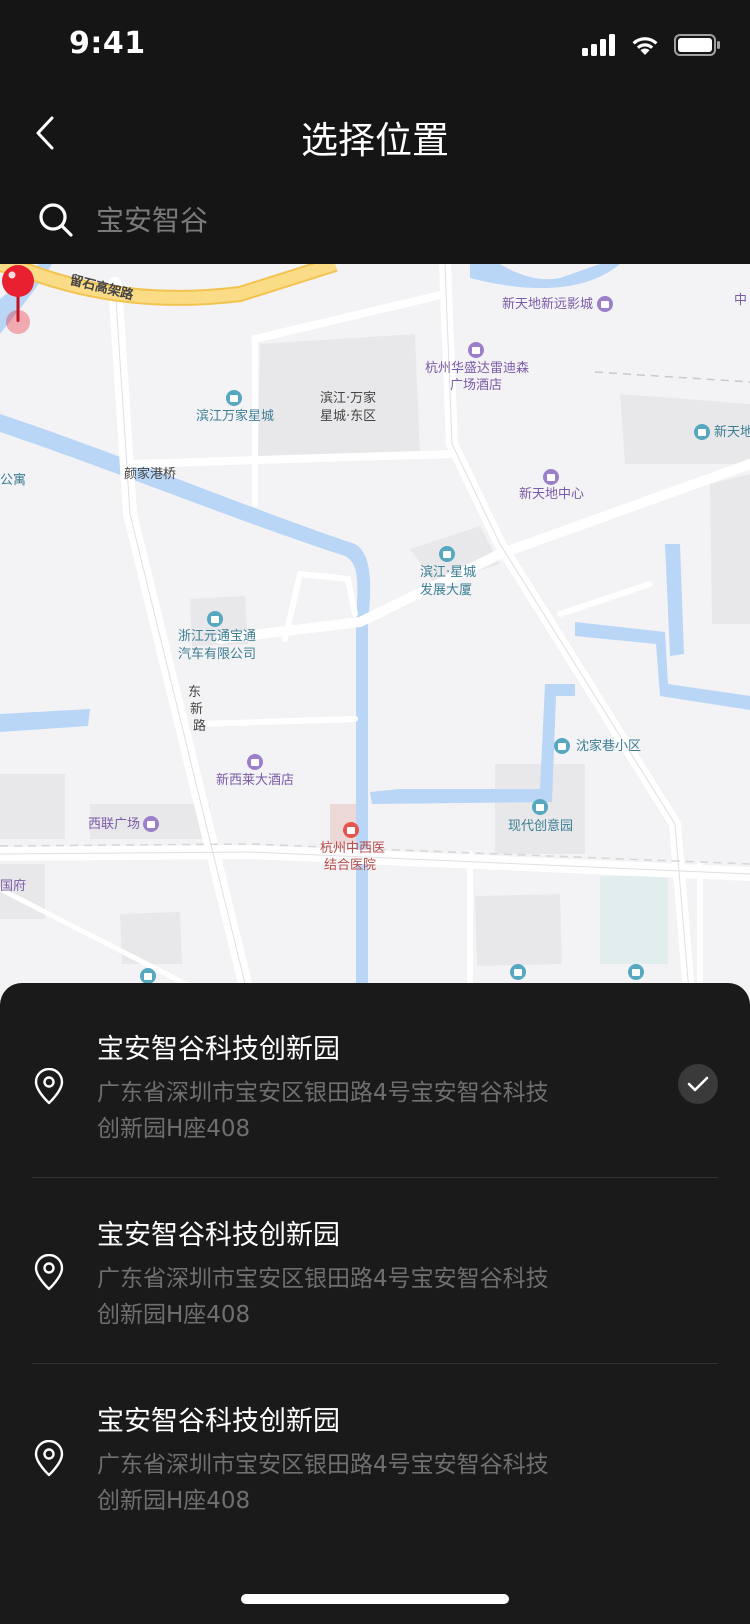  What do you see at coordinates (476, 385) in the screenshot?
I see `map-label: 广场酒店` at bounding box center [476, 385].